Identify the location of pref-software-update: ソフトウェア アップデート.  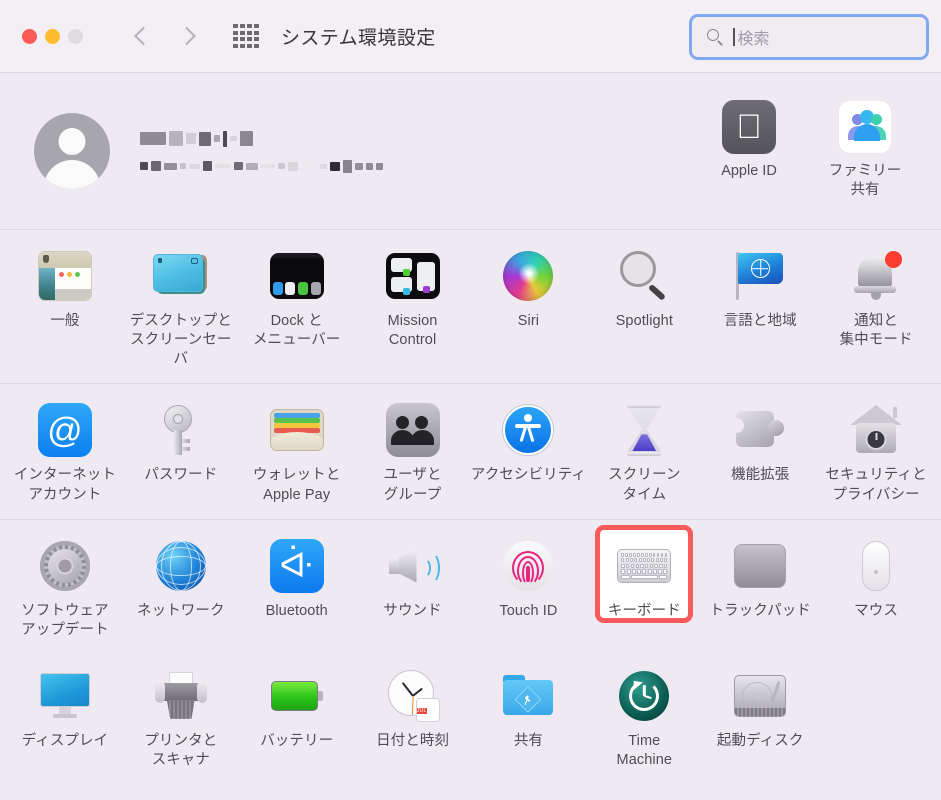
(65, 585).